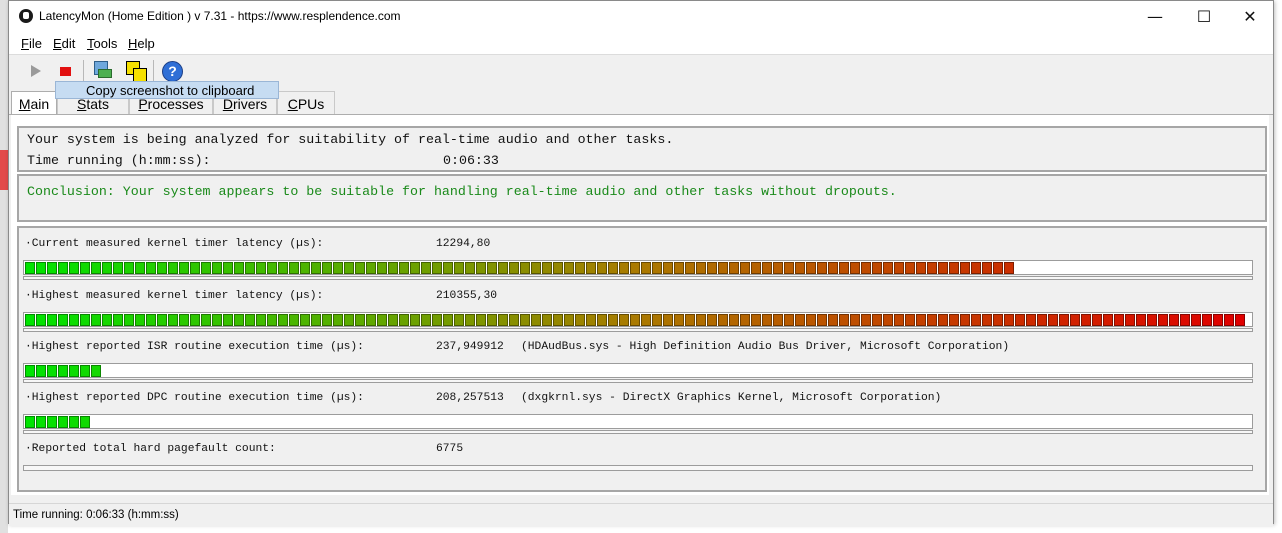 Image resolution: width=1282 pixels, height=533 pixels. What do you see at coordinates (641, 43) in the screenshot?
I see `menu-bar: File Edit Tools Help` at bounding box center [641, 43].